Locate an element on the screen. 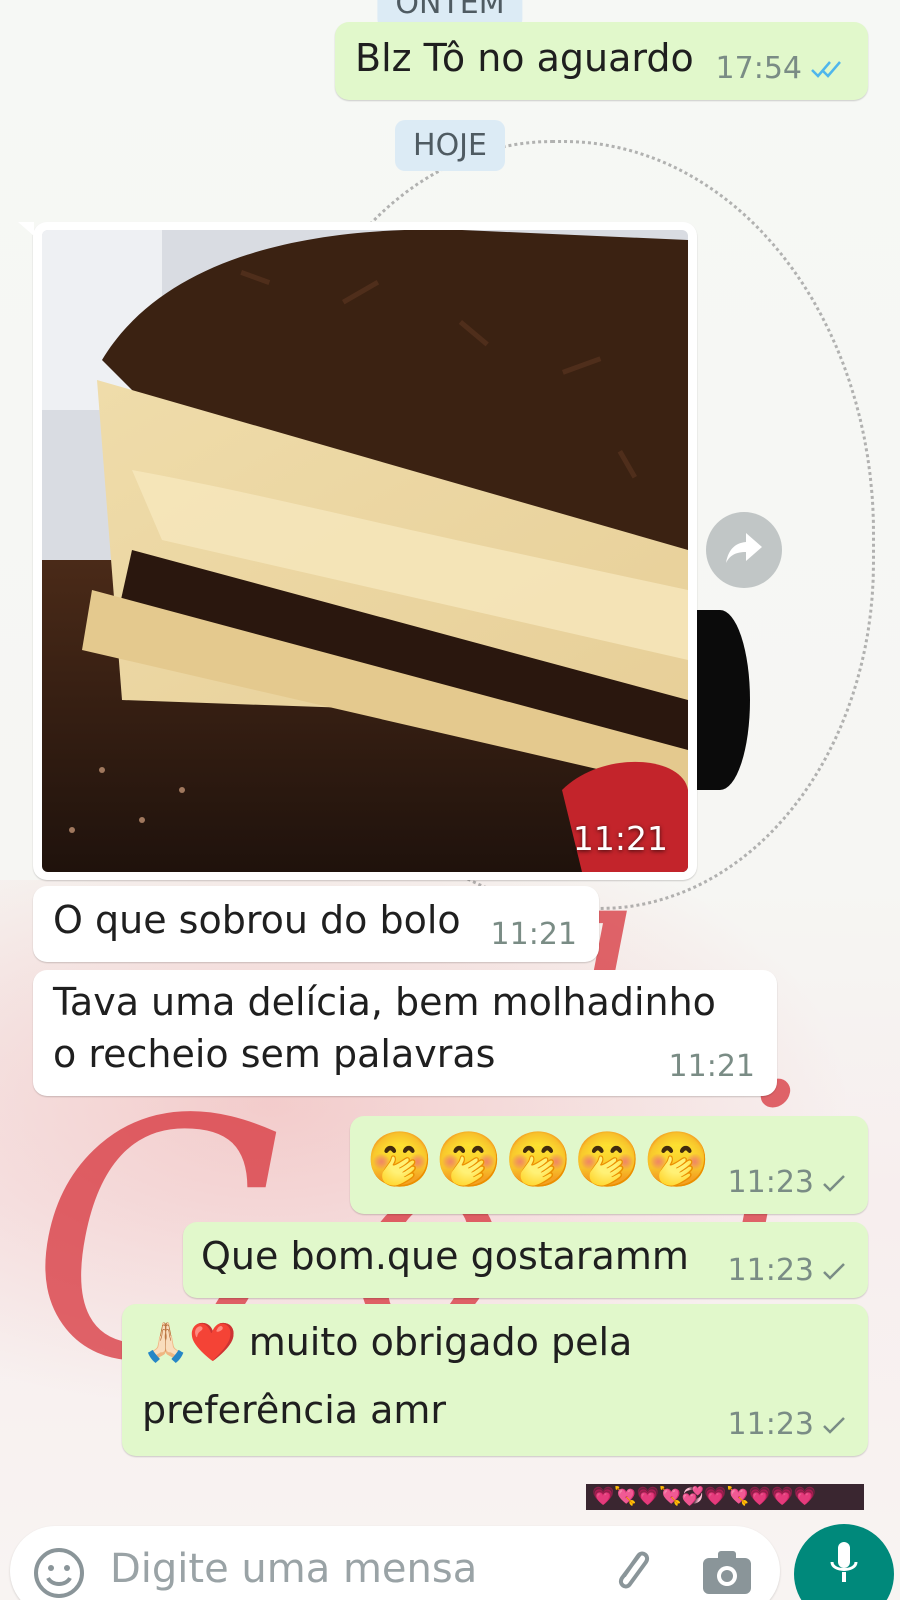  message-input: Digite uma mensa is located at coordinates (395, 1563).